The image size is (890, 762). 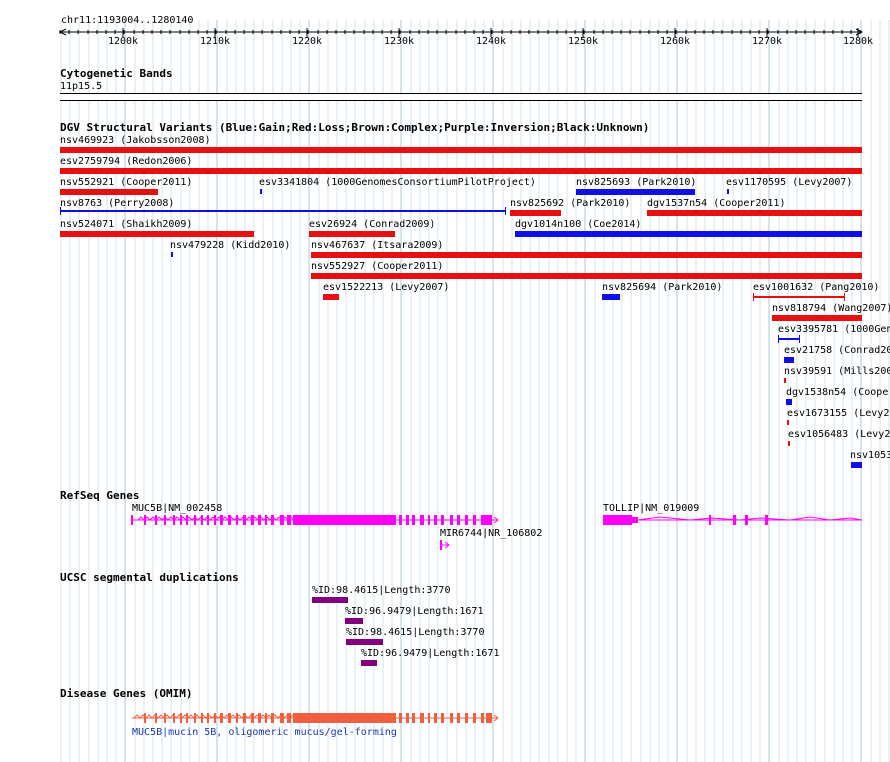 What do you see at coordinates (215, 41) in the screenshot?
I see `ruler-tick-label: 1210k` at bounding box center [215, 41].